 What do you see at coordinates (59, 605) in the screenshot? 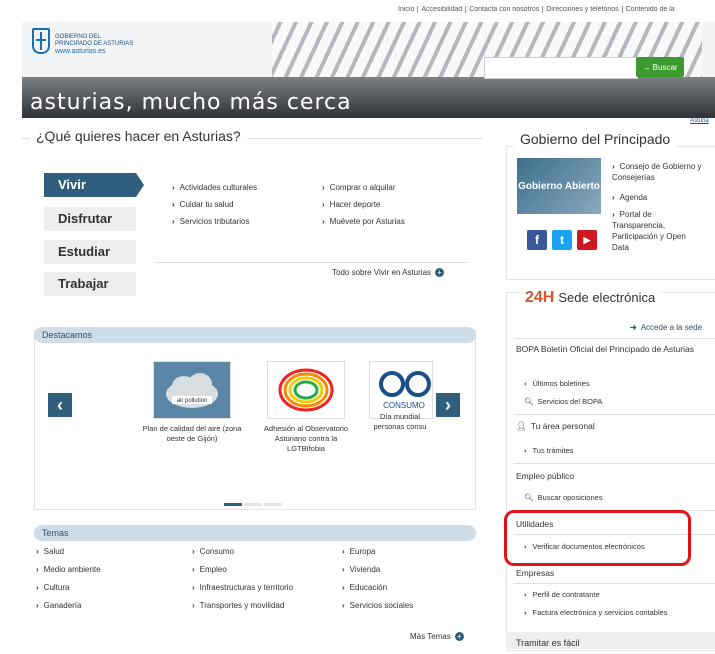
I see `tema-ganaderia: Ganadería` at bounding box center [59, 605].